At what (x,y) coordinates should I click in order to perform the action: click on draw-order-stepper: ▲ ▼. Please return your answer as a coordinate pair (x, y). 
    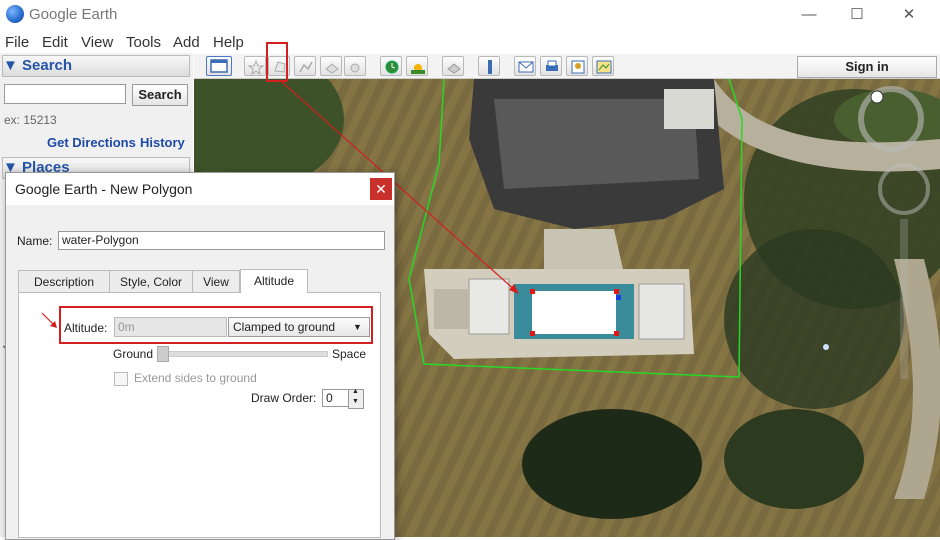
    Looking at the image, I should click on (356, 398).